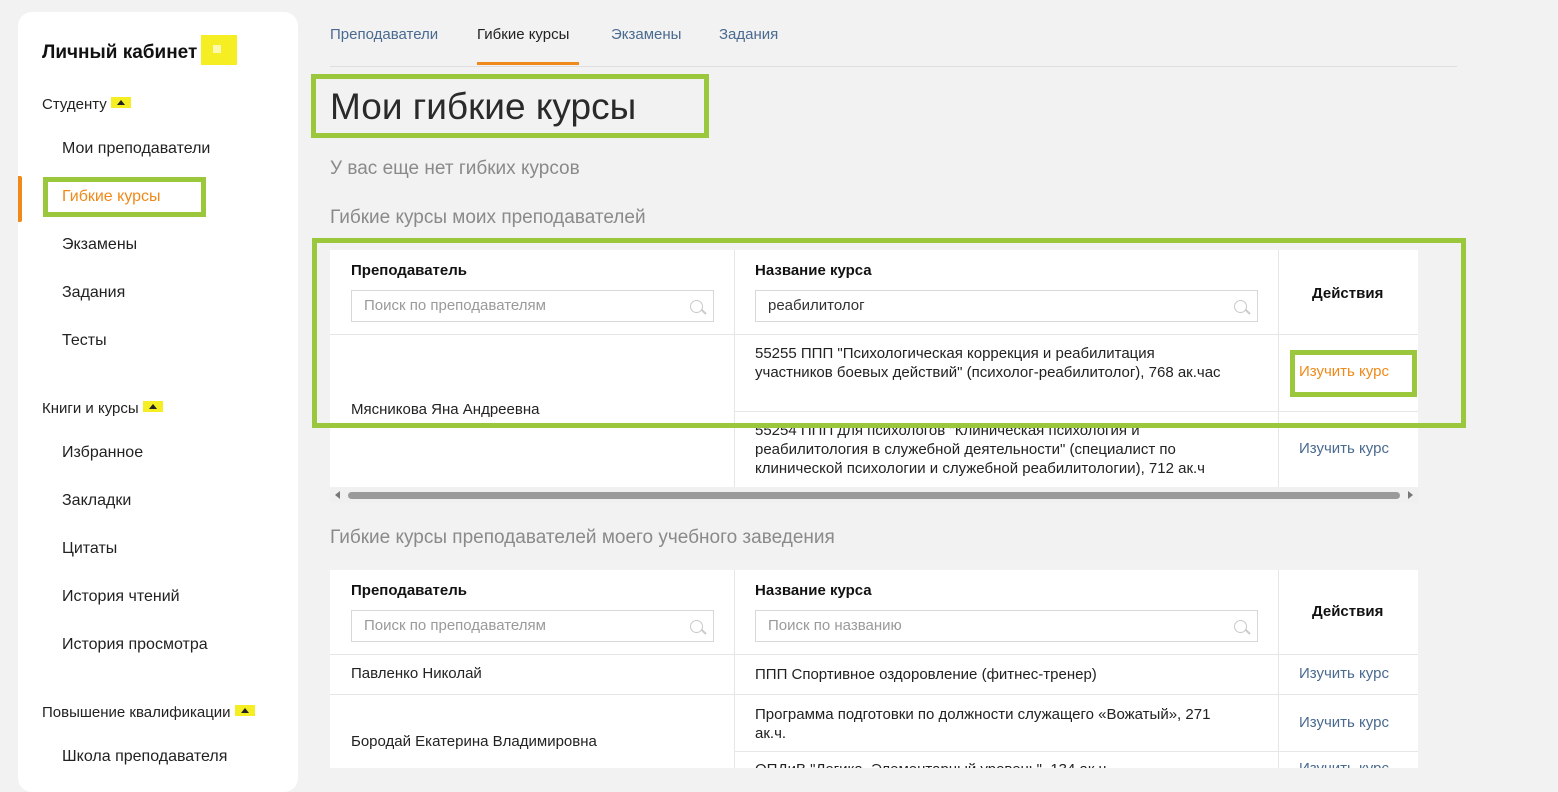 Image resolution: width=1558 pixels, height=792 pixels. What do you see at coordinates (416, 673) in the screenshot?
I see `teacher-name: Павленко Николай` at bounding box center [416, 673].